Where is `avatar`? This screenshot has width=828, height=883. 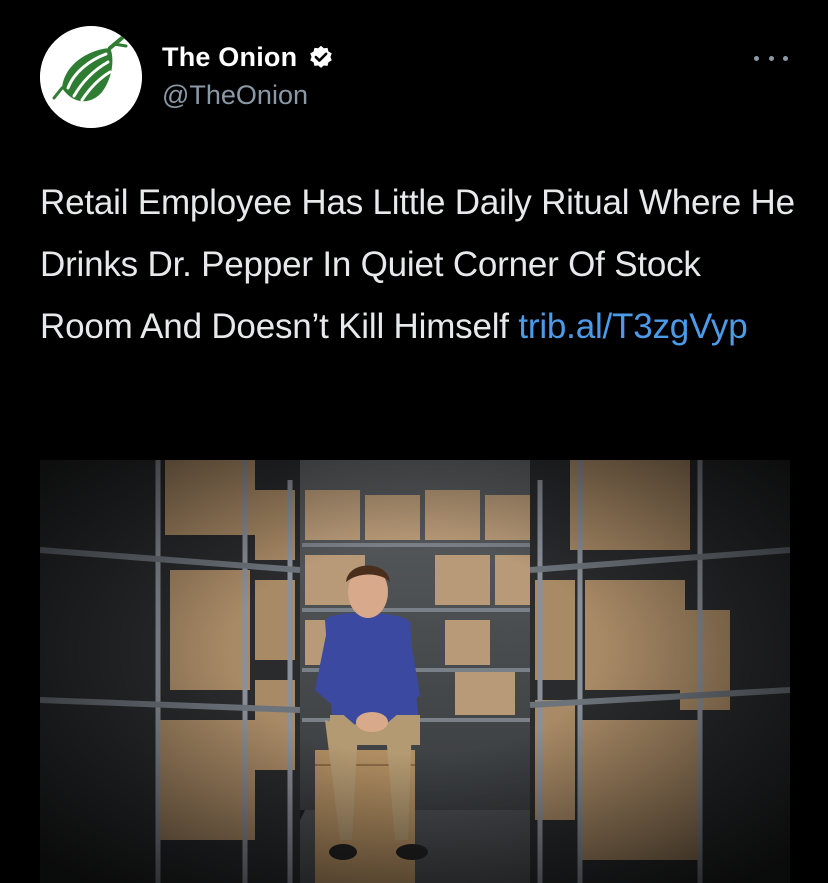 avatar is located at coordinates (91, 77).